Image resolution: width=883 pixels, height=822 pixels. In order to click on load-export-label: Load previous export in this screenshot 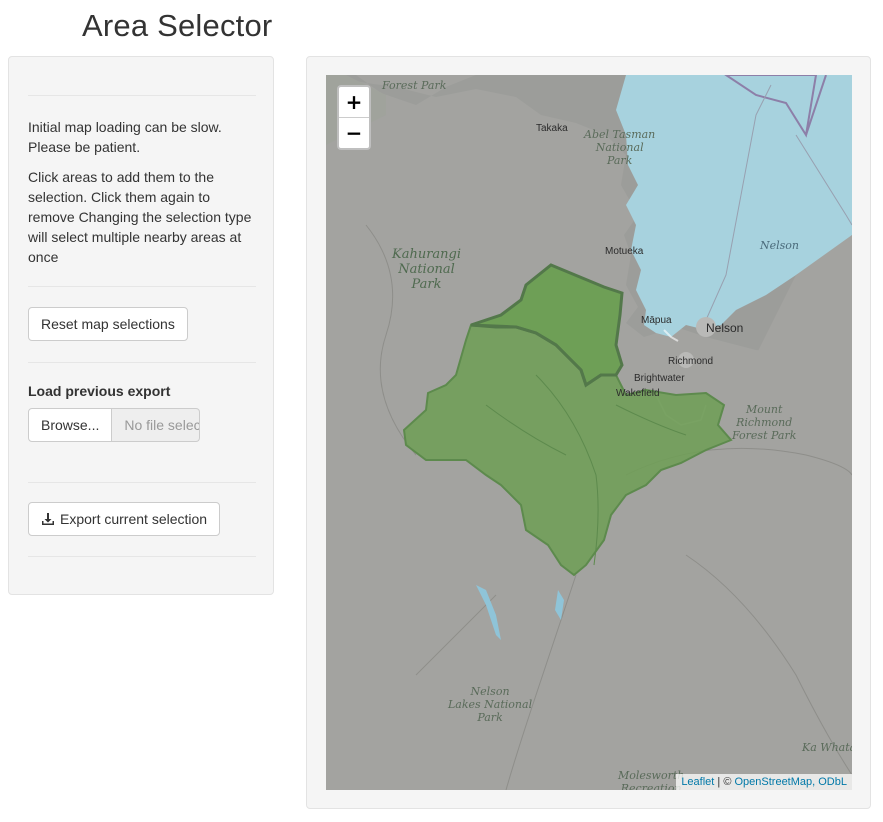, I will do `click(99, 391)`.